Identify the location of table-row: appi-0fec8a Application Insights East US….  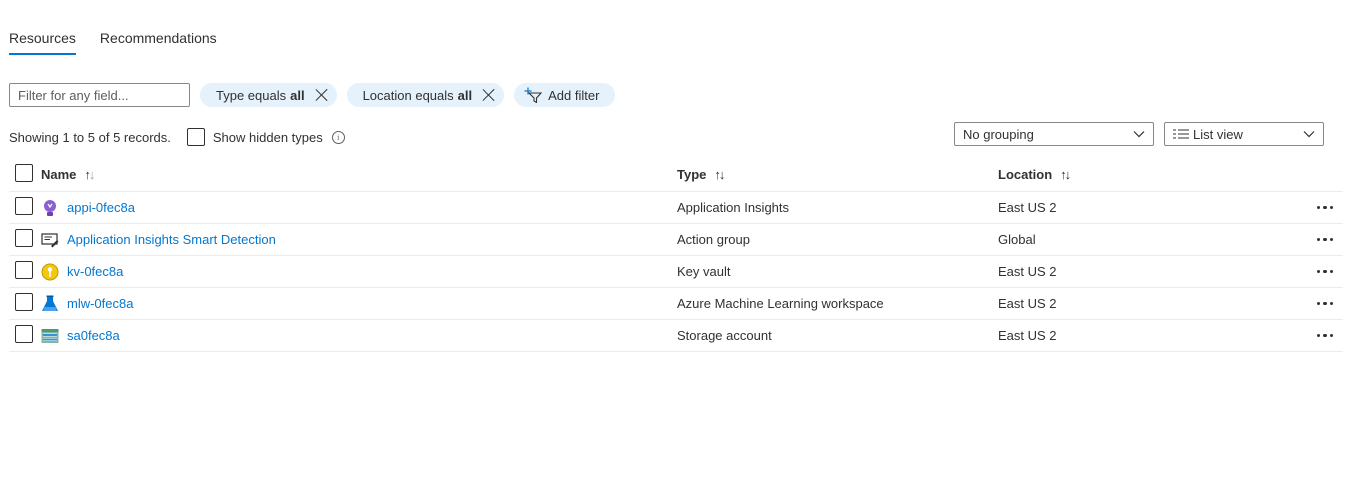
(676, 208).